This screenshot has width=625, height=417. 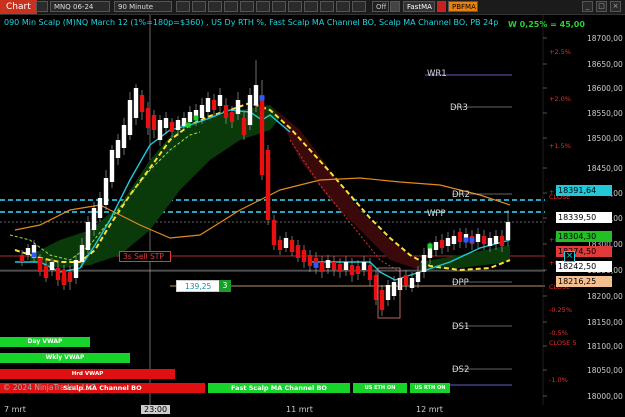 I want to click on percent-label: -0.5%, so click(x=558, y=333).